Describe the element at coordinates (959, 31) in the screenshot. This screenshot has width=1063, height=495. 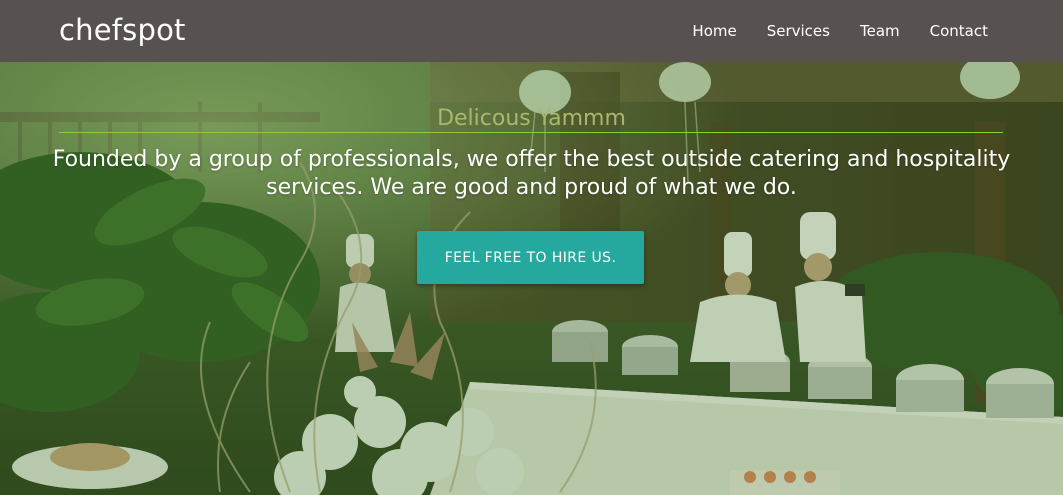
I see `nav-link-contact: Contact` at that location.